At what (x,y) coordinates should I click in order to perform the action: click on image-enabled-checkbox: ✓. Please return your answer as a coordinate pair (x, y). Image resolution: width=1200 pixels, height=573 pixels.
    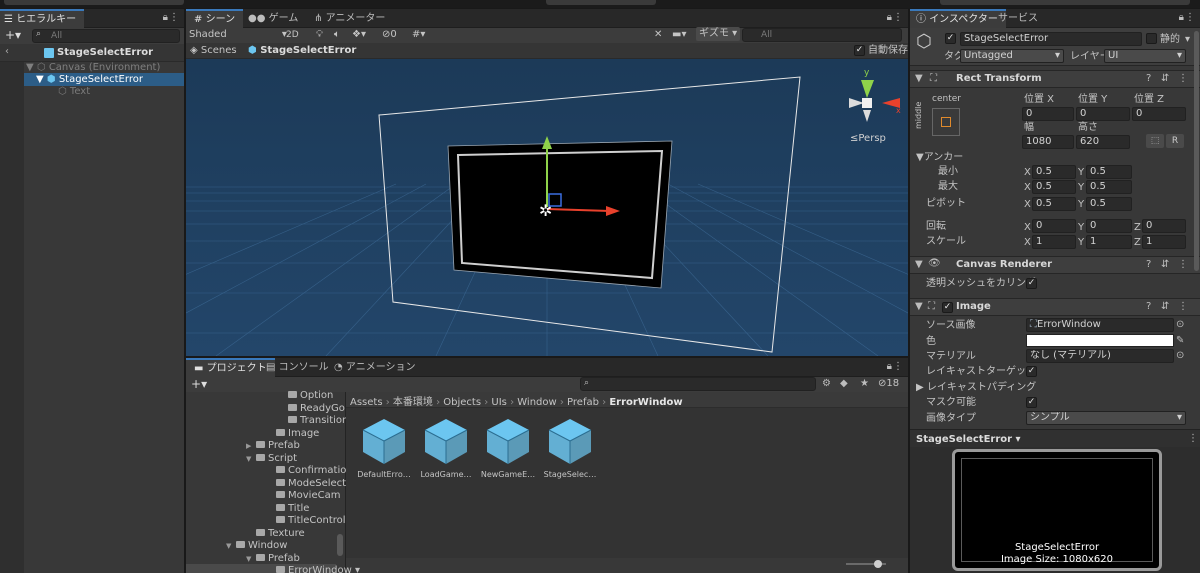
    Looking at the image, I should click on (947, 307).